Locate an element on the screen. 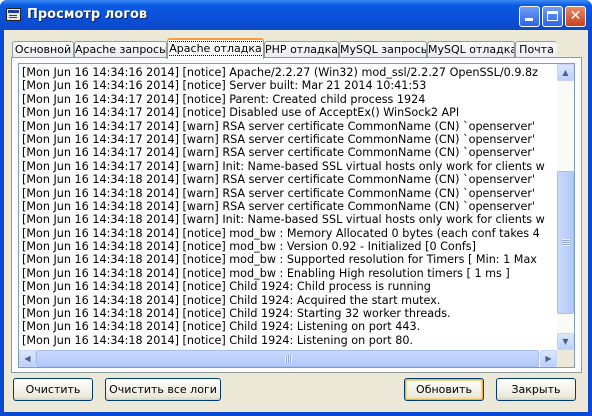 This screenshot has width=592, height=416. tab-main: Основной is located at coordinates (43, 49).